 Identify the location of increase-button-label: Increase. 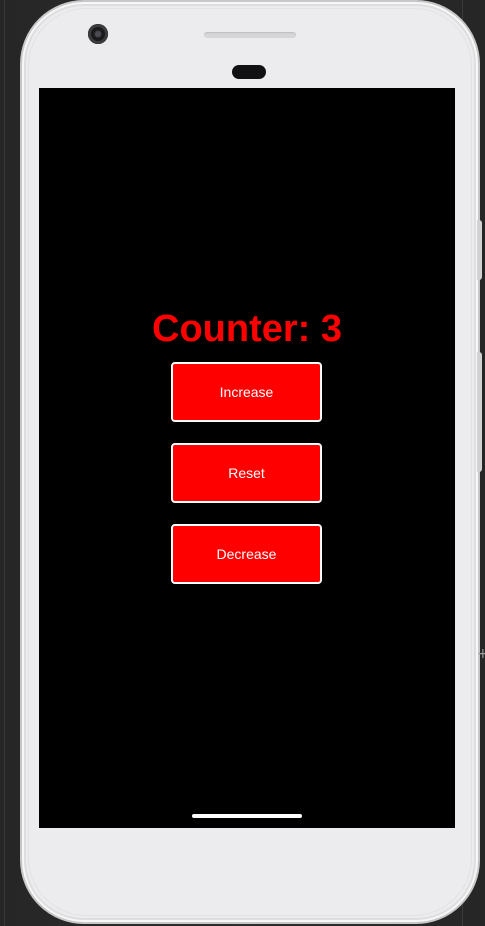
(246, 392).